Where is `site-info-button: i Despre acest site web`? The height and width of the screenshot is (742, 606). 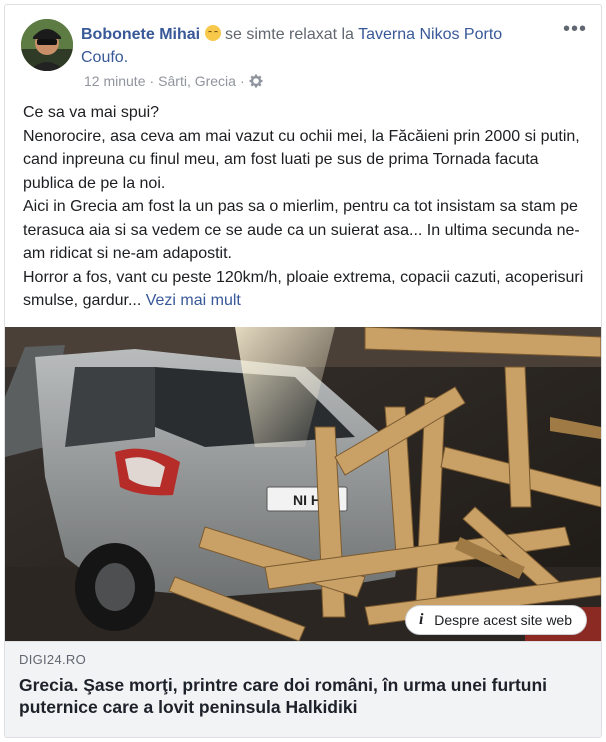 site-info-button: i Despre acest site web is located at coordinates (496, 620).